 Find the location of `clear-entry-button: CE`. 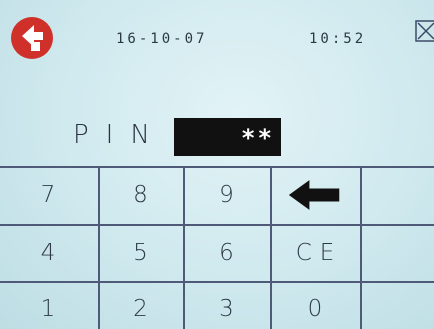

clear-entry-button: CE is located at coordinates (315, 252).